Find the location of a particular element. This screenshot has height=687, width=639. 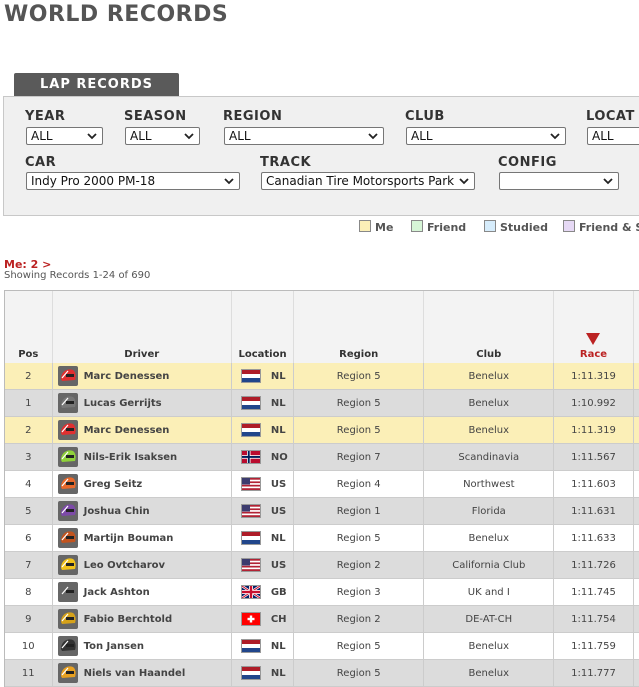

driver-name: Lucas Gerrijts is located at coordinates (123, 403).